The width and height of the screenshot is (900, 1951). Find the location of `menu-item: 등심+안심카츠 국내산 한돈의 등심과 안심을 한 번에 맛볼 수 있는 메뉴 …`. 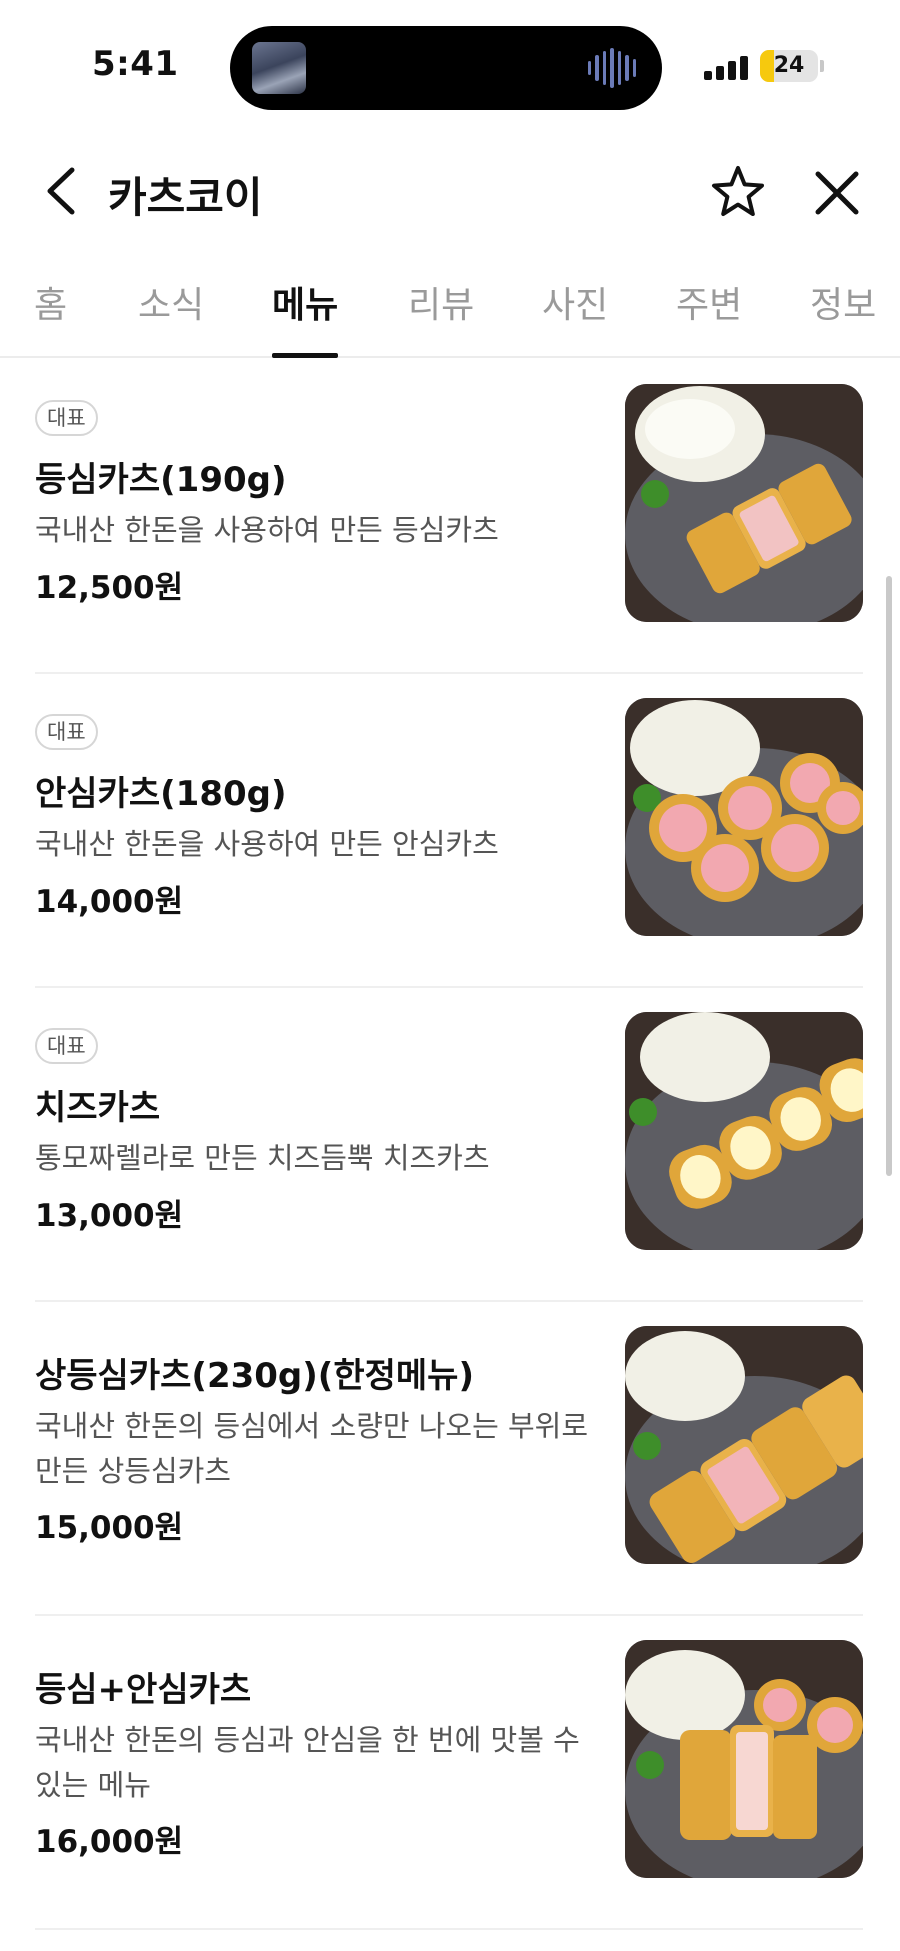

menu-item: 등심+안심카츠 국내산 한돈의 등심과 안심을 한 번에 맛볼 수 있는 메뉴 … is located at coordinates (449, 1773).